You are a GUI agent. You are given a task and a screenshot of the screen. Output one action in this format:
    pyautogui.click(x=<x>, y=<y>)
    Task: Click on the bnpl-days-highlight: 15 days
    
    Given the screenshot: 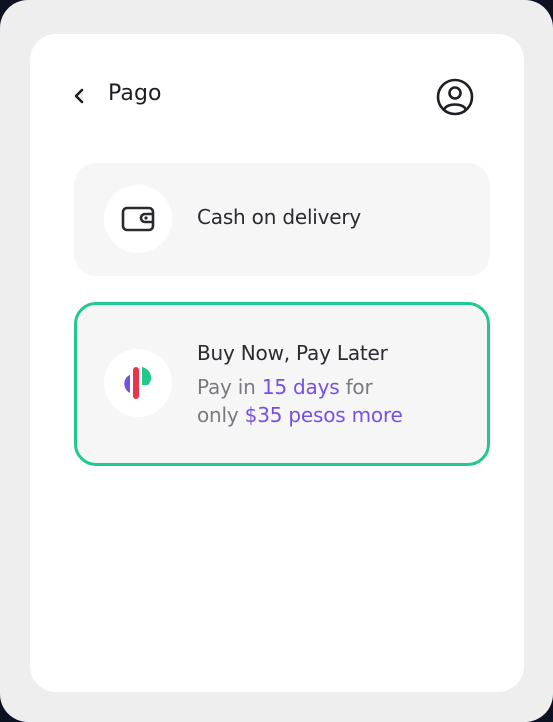 What is the action you would take?
    pyautogui.click(x=300, y=387)
    